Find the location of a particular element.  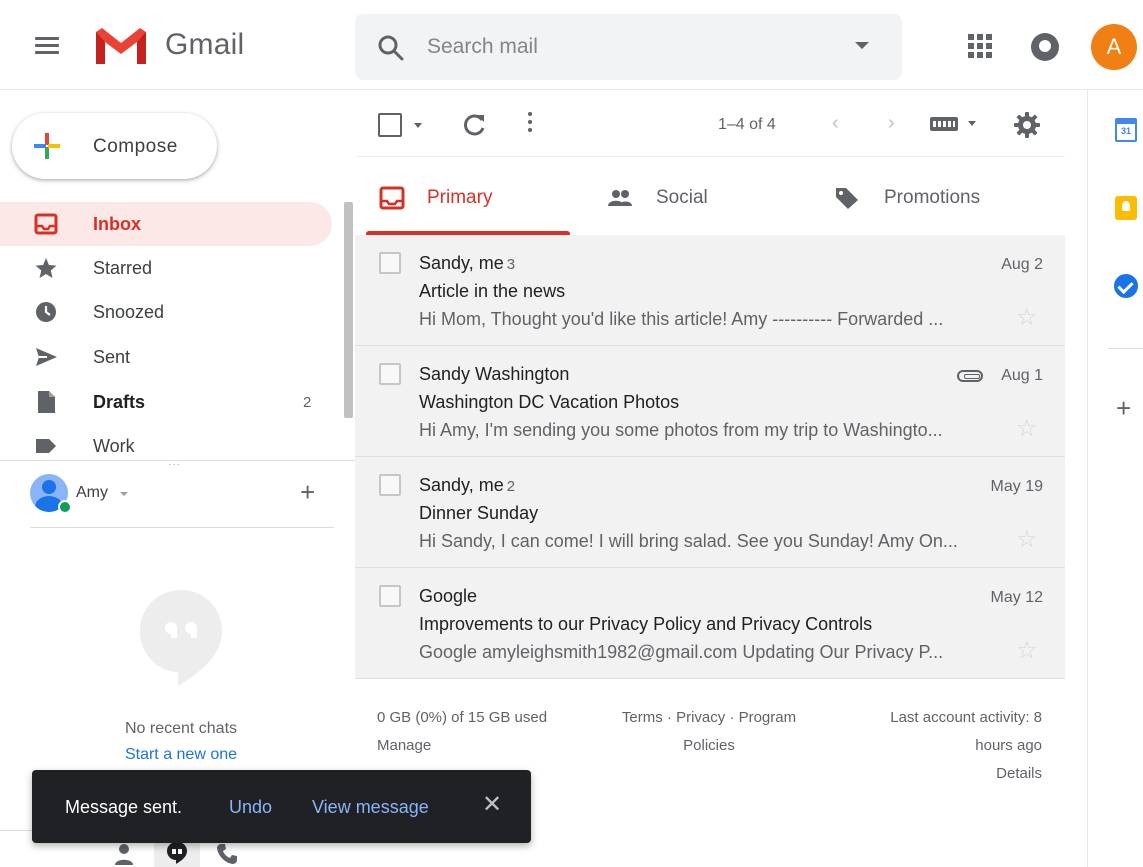

sidebar-item-work: Work is located at coordinates (166, 442).